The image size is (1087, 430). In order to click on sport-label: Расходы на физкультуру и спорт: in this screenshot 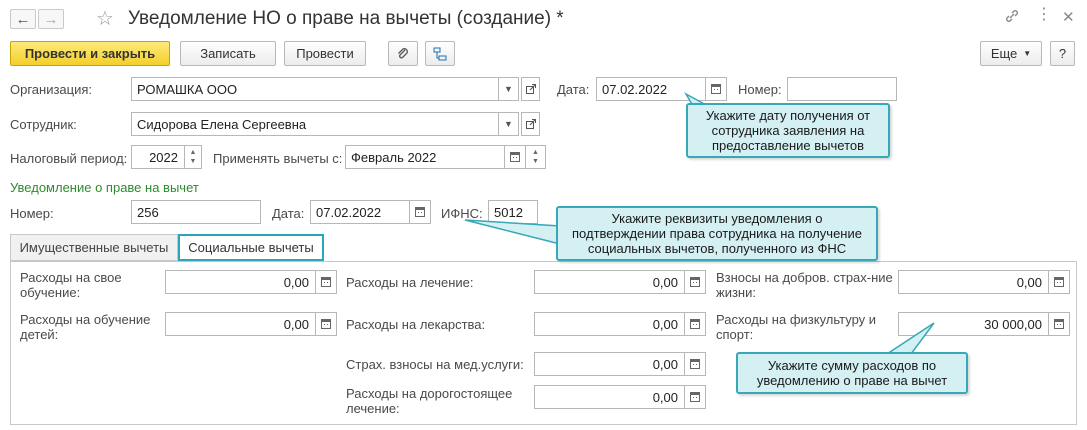, I will do `click(796, 327)`.